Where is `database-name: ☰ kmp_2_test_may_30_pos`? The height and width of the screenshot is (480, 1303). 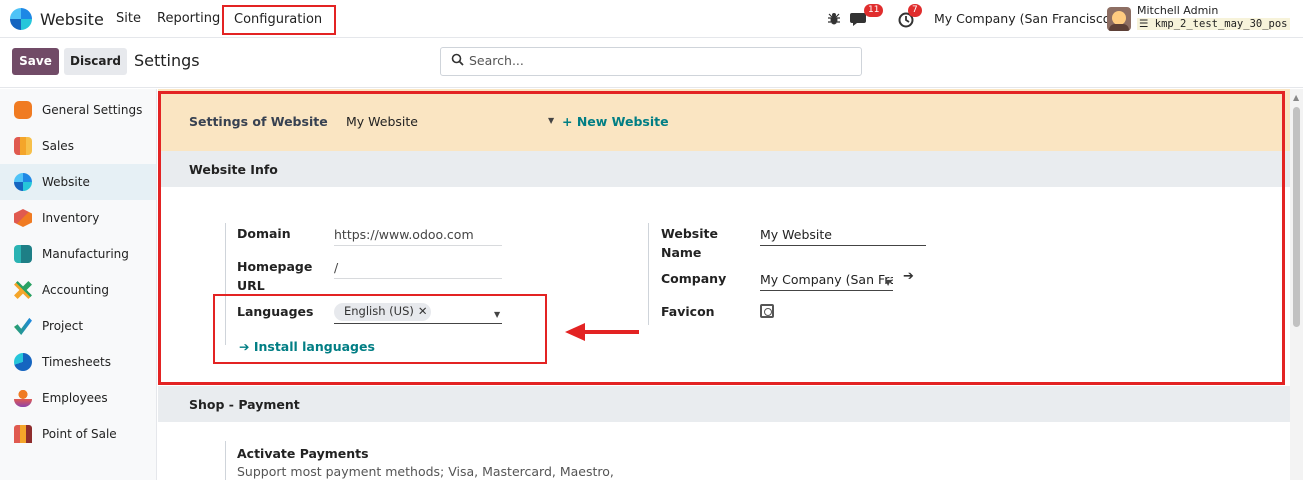 database-name: ☰ kmp_2_test_may_30_pos is located at coordinates (1213, 24).